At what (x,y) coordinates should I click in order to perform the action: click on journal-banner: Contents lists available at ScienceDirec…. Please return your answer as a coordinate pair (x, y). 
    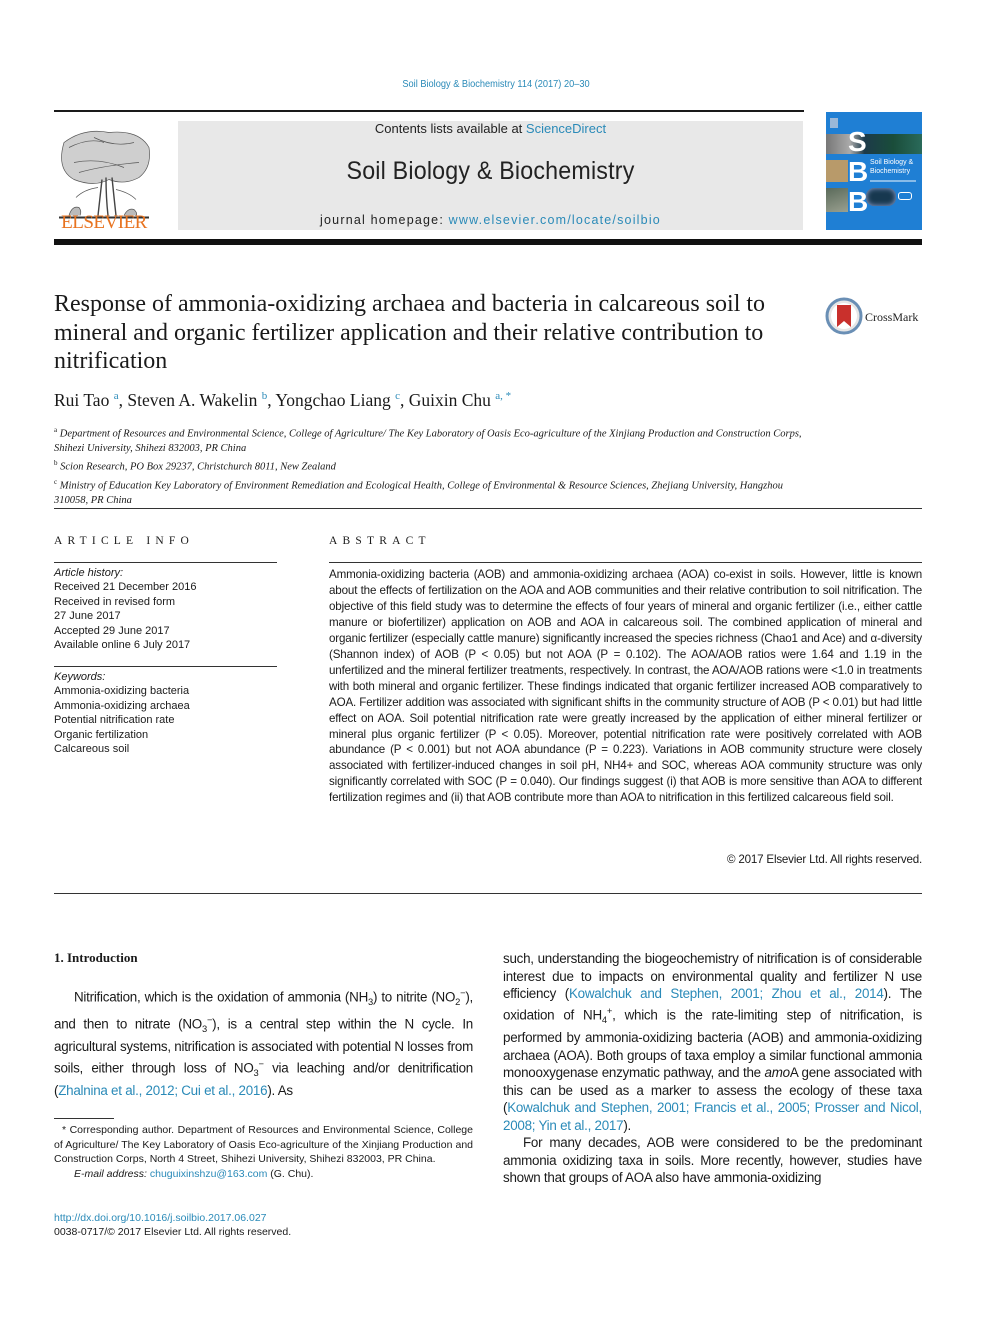
    Looking at the image, I should click on (490, 175).